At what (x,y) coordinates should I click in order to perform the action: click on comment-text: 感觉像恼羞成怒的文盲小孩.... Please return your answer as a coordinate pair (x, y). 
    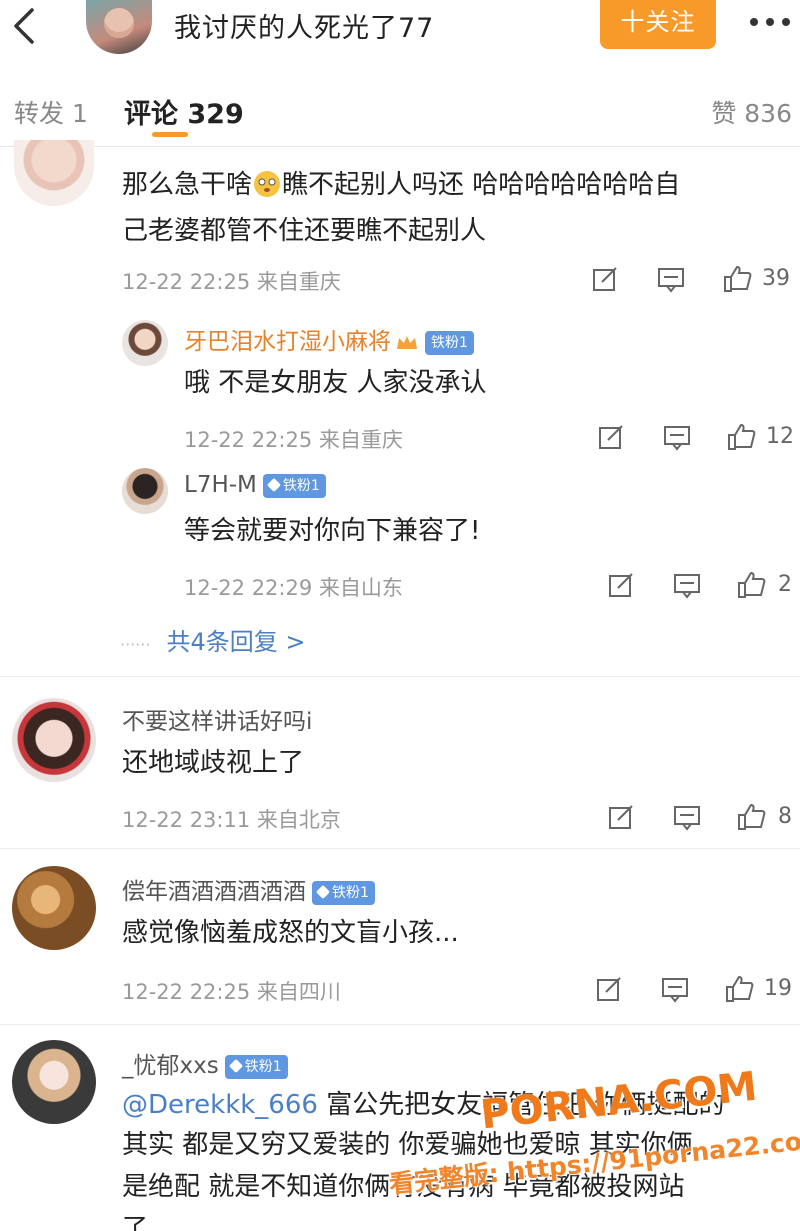
    Looking at the image, I should click on (290, 933).